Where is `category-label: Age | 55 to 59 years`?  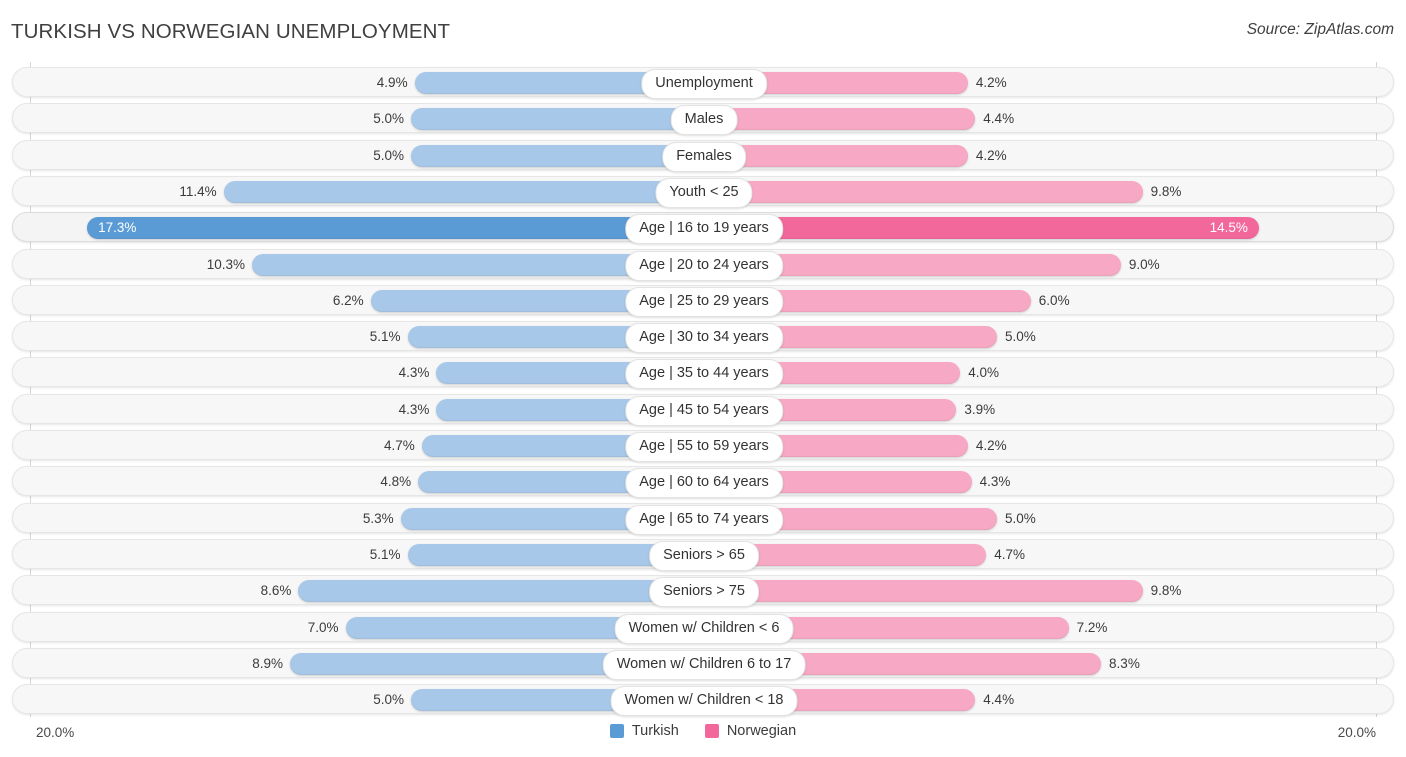 category-label: Age | 55 to 59 years is located at coordinates (704, 447).